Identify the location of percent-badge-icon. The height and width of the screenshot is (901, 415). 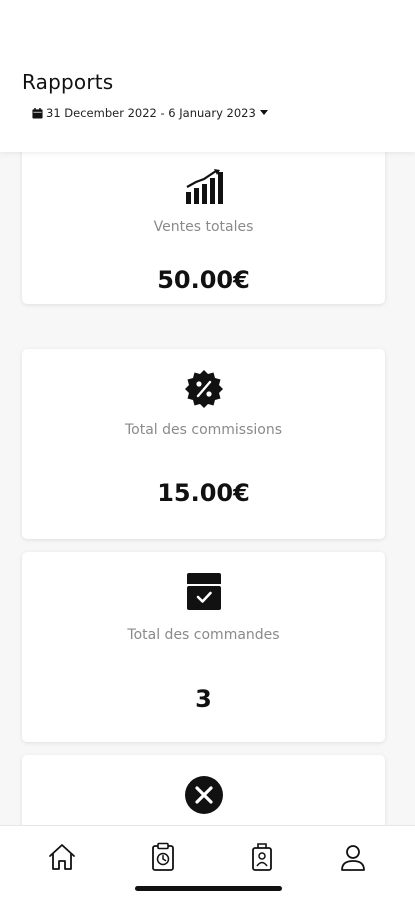
(203, 389).